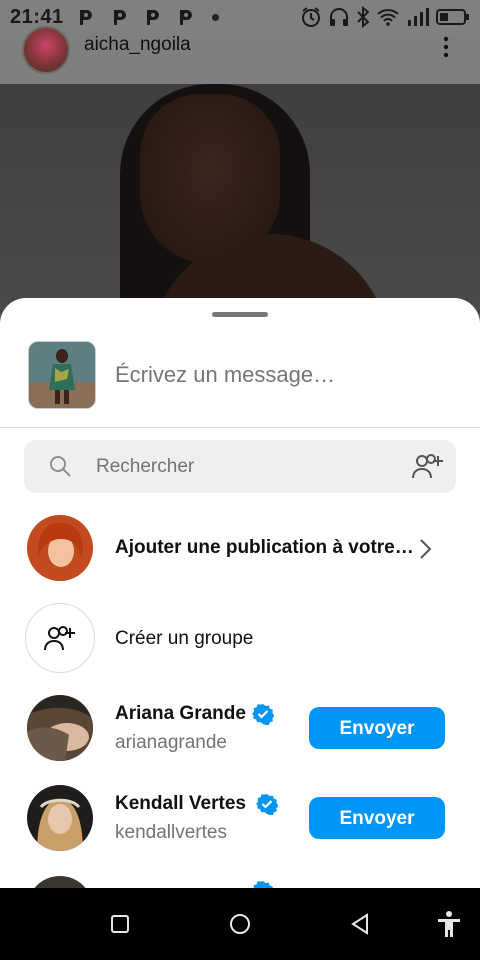 The height and width of the screenshot is (960, 480). What do you see at coordinates (449, 924) in the screenshot?
I see `accessibility-icon` at bounding box center [449, 924].